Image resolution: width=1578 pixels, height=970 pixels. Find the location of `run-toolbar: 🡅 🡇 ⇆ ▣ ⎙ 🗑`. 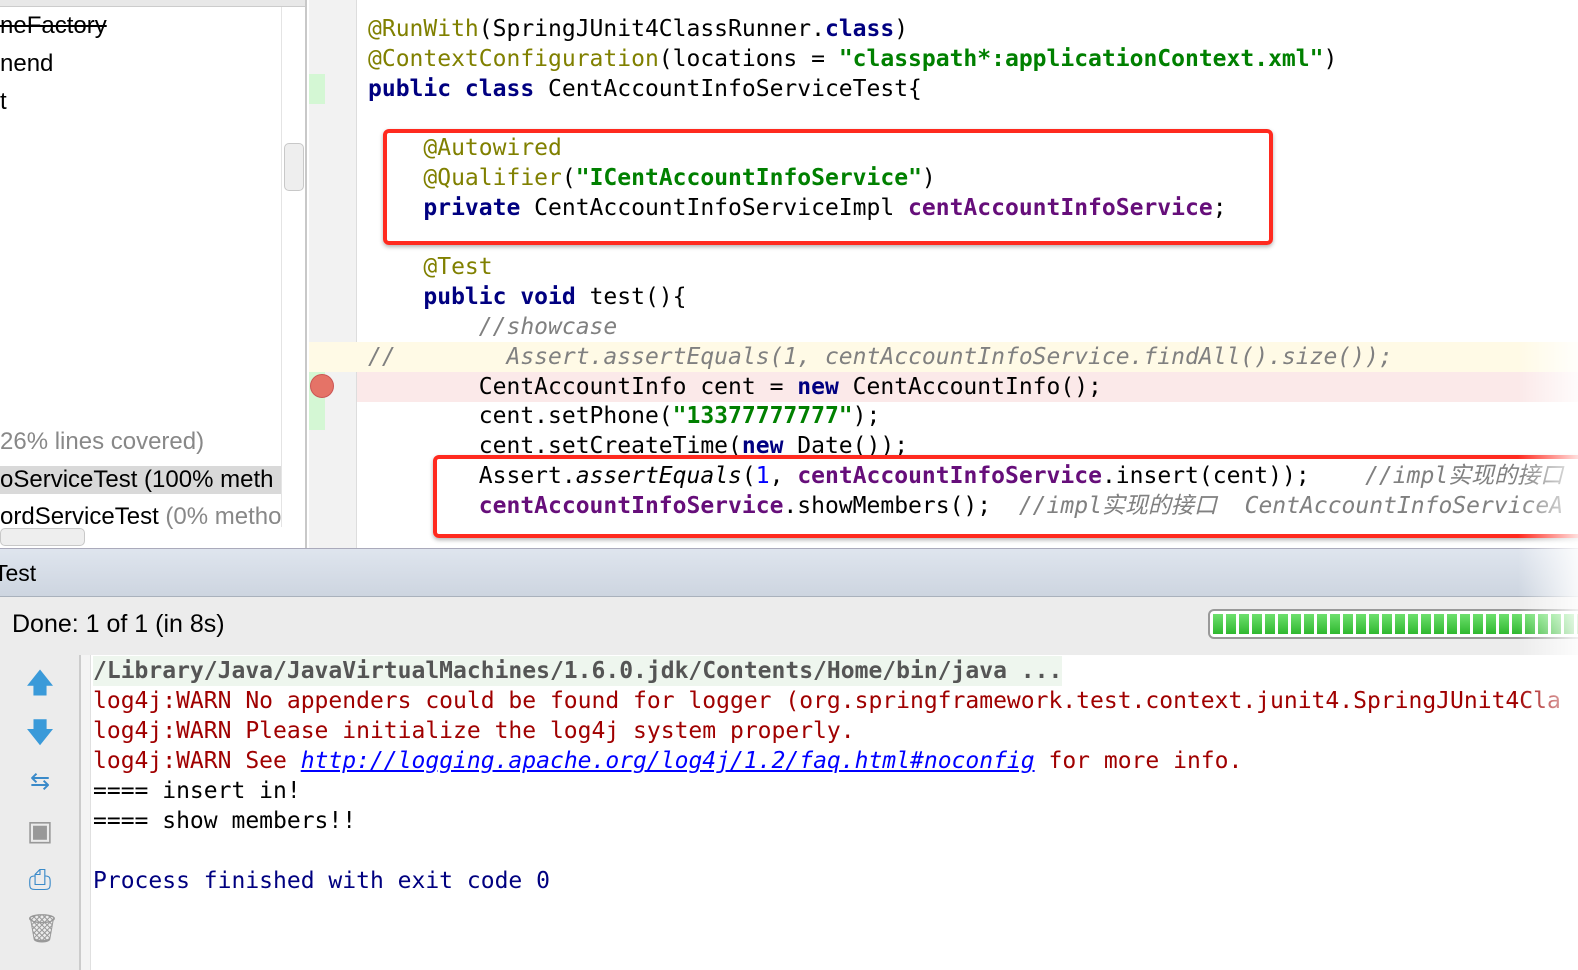

run-toolbar: 🡅 🡇 ⇆ ▣ ⎙ 🗑 is located at coordinates (40, 812).